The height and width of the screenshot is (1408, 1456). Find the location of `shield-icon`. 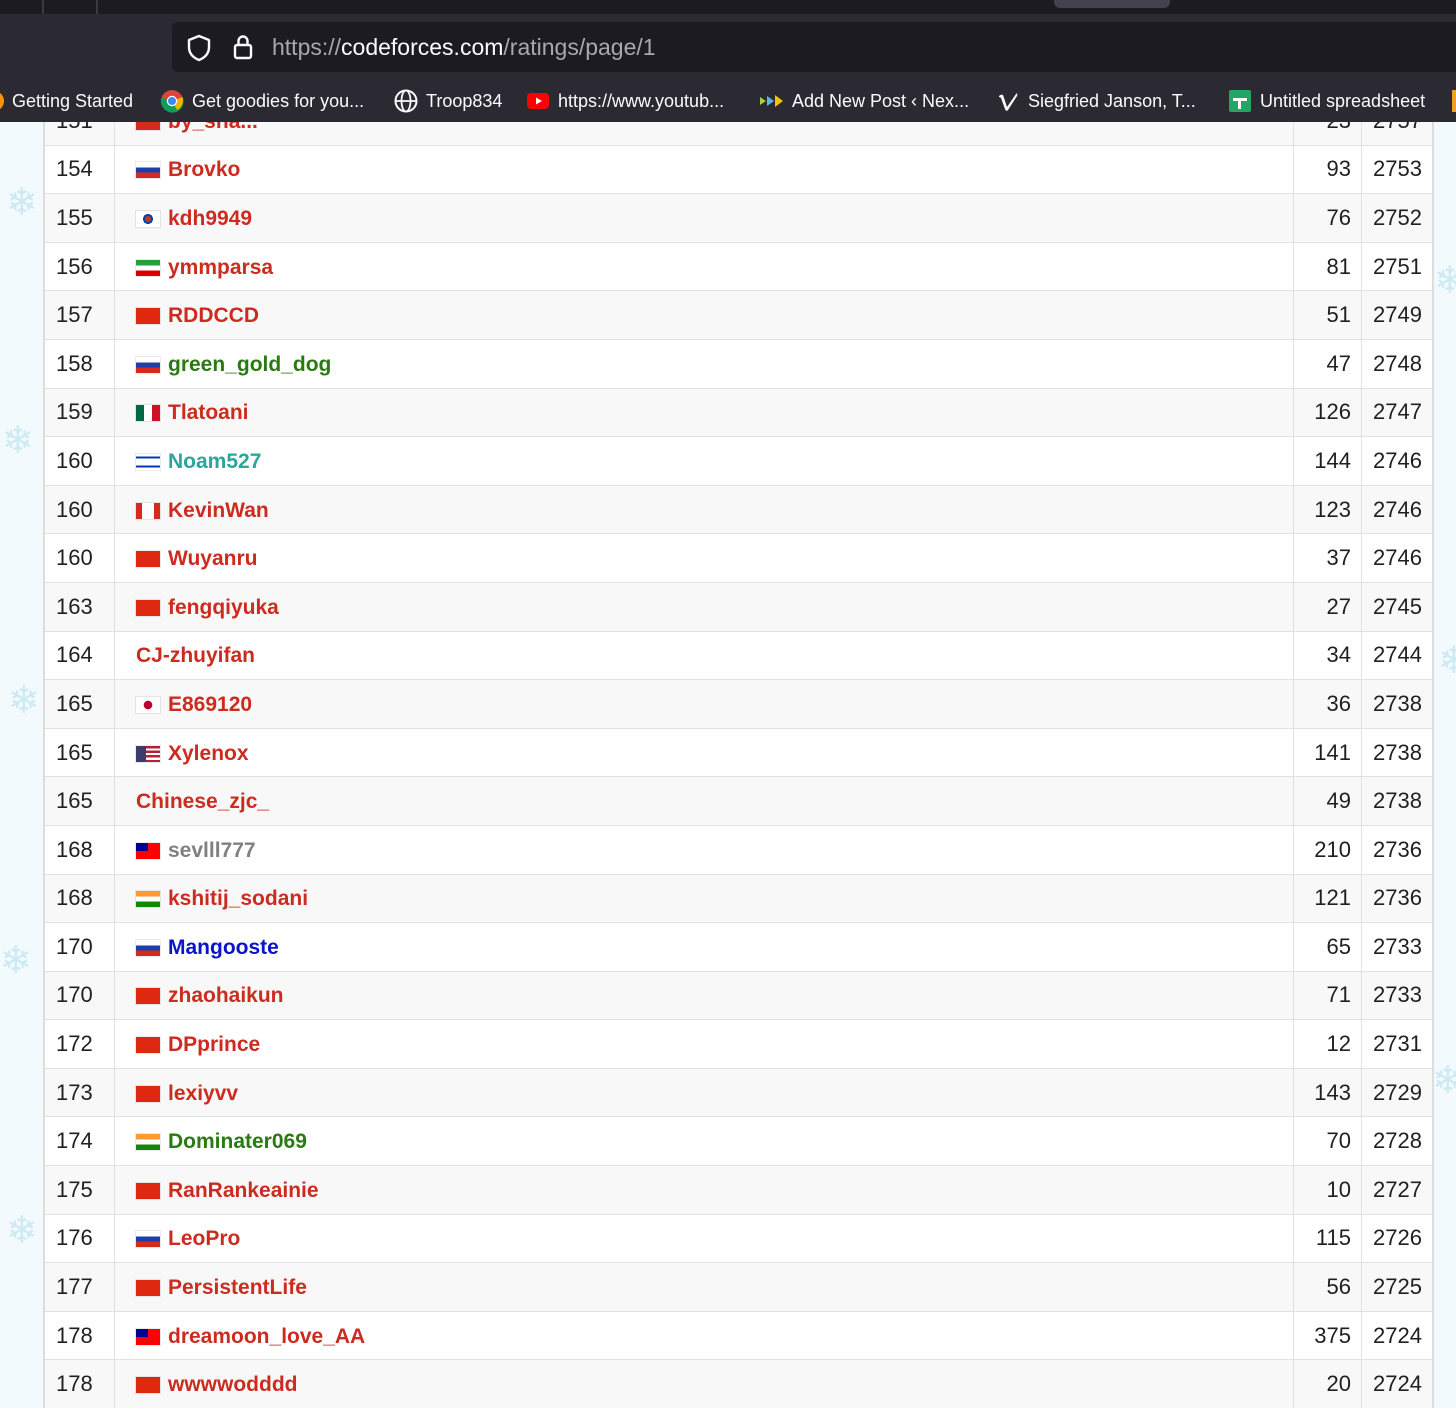

shield-icon is located at coordinates (199, 50).